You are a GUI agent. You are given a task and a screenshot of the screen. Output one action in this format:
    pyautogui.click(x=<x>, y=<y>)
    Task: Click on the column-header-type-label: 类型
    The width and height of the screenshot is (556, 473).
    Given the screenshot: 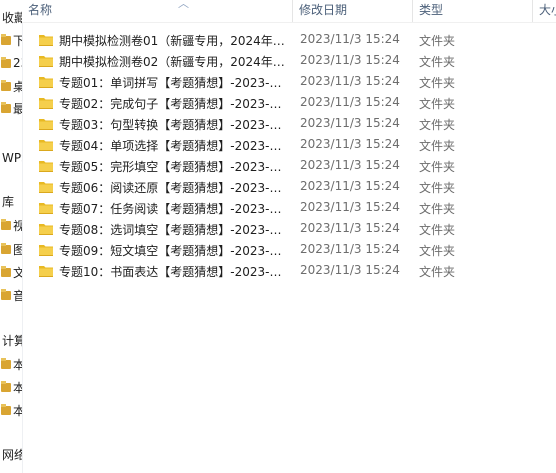 What is the action you would take?
    pyautogui.click(x=431, y=10)
    